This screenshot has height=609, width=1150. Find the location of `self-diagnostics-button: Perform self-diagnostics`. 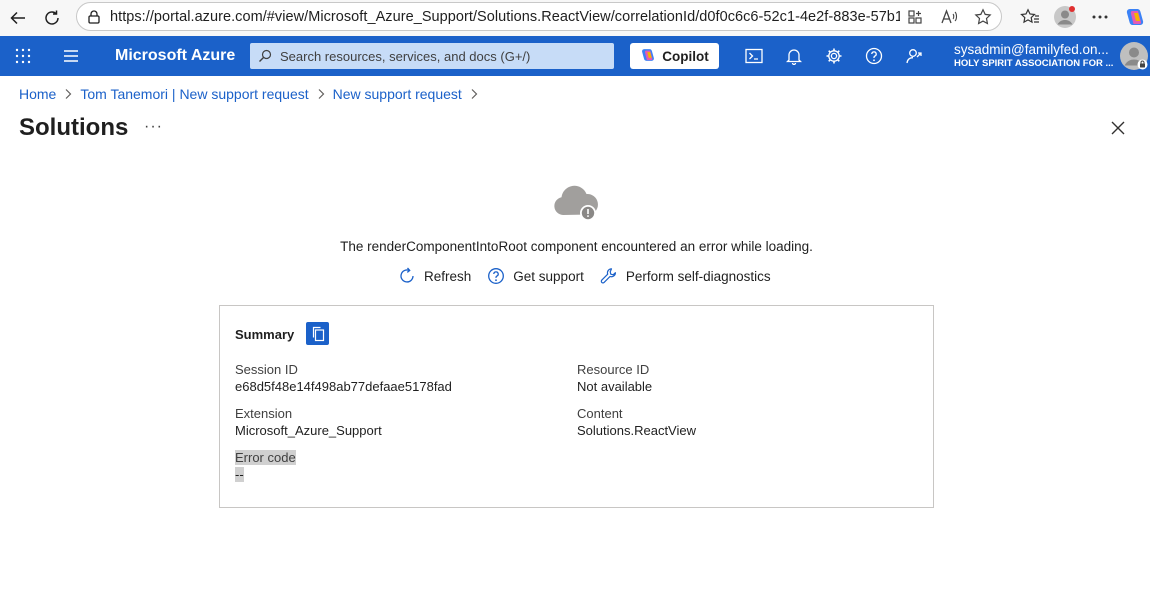

self-diagnostics-button: Perform self-diagnostics is located at coordinates (685, 276).